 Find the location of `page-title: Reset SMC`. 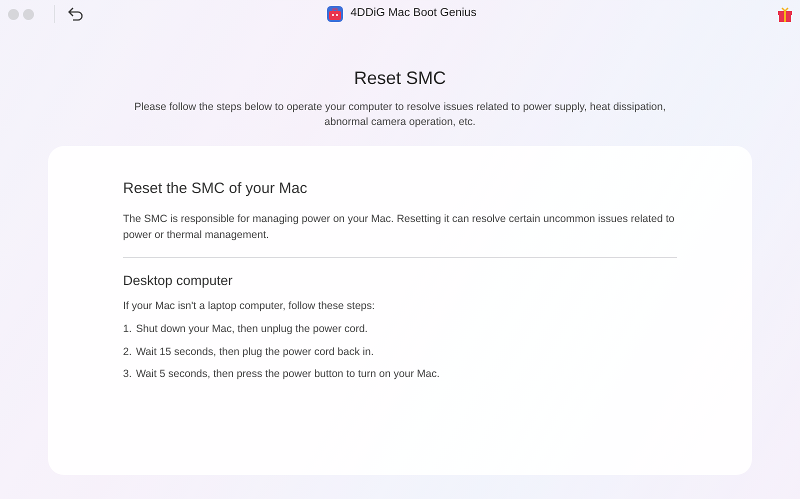

page-title: Reset SMC is located at coordinates (400, 78).